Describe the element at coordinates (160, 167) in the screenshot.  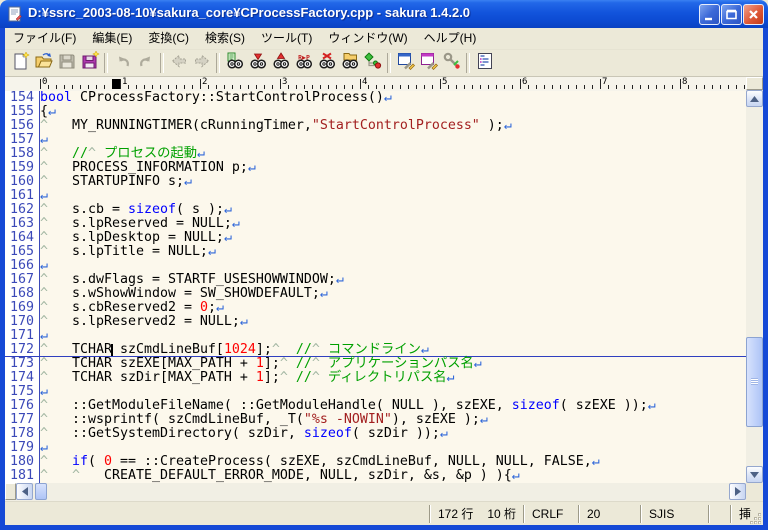
I see `code-token: PROCESS_INFORMATION p;` at that location.